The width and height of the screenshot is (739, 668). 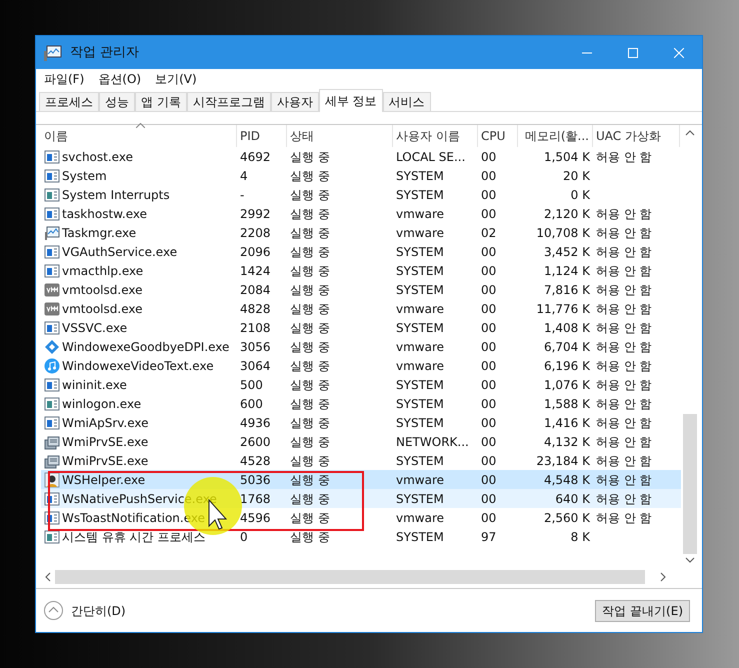 What do you see at coordinates (435, 136) in the screenshot?
I see `column-header: 사용자 이름` at bounding box center [435, 136].